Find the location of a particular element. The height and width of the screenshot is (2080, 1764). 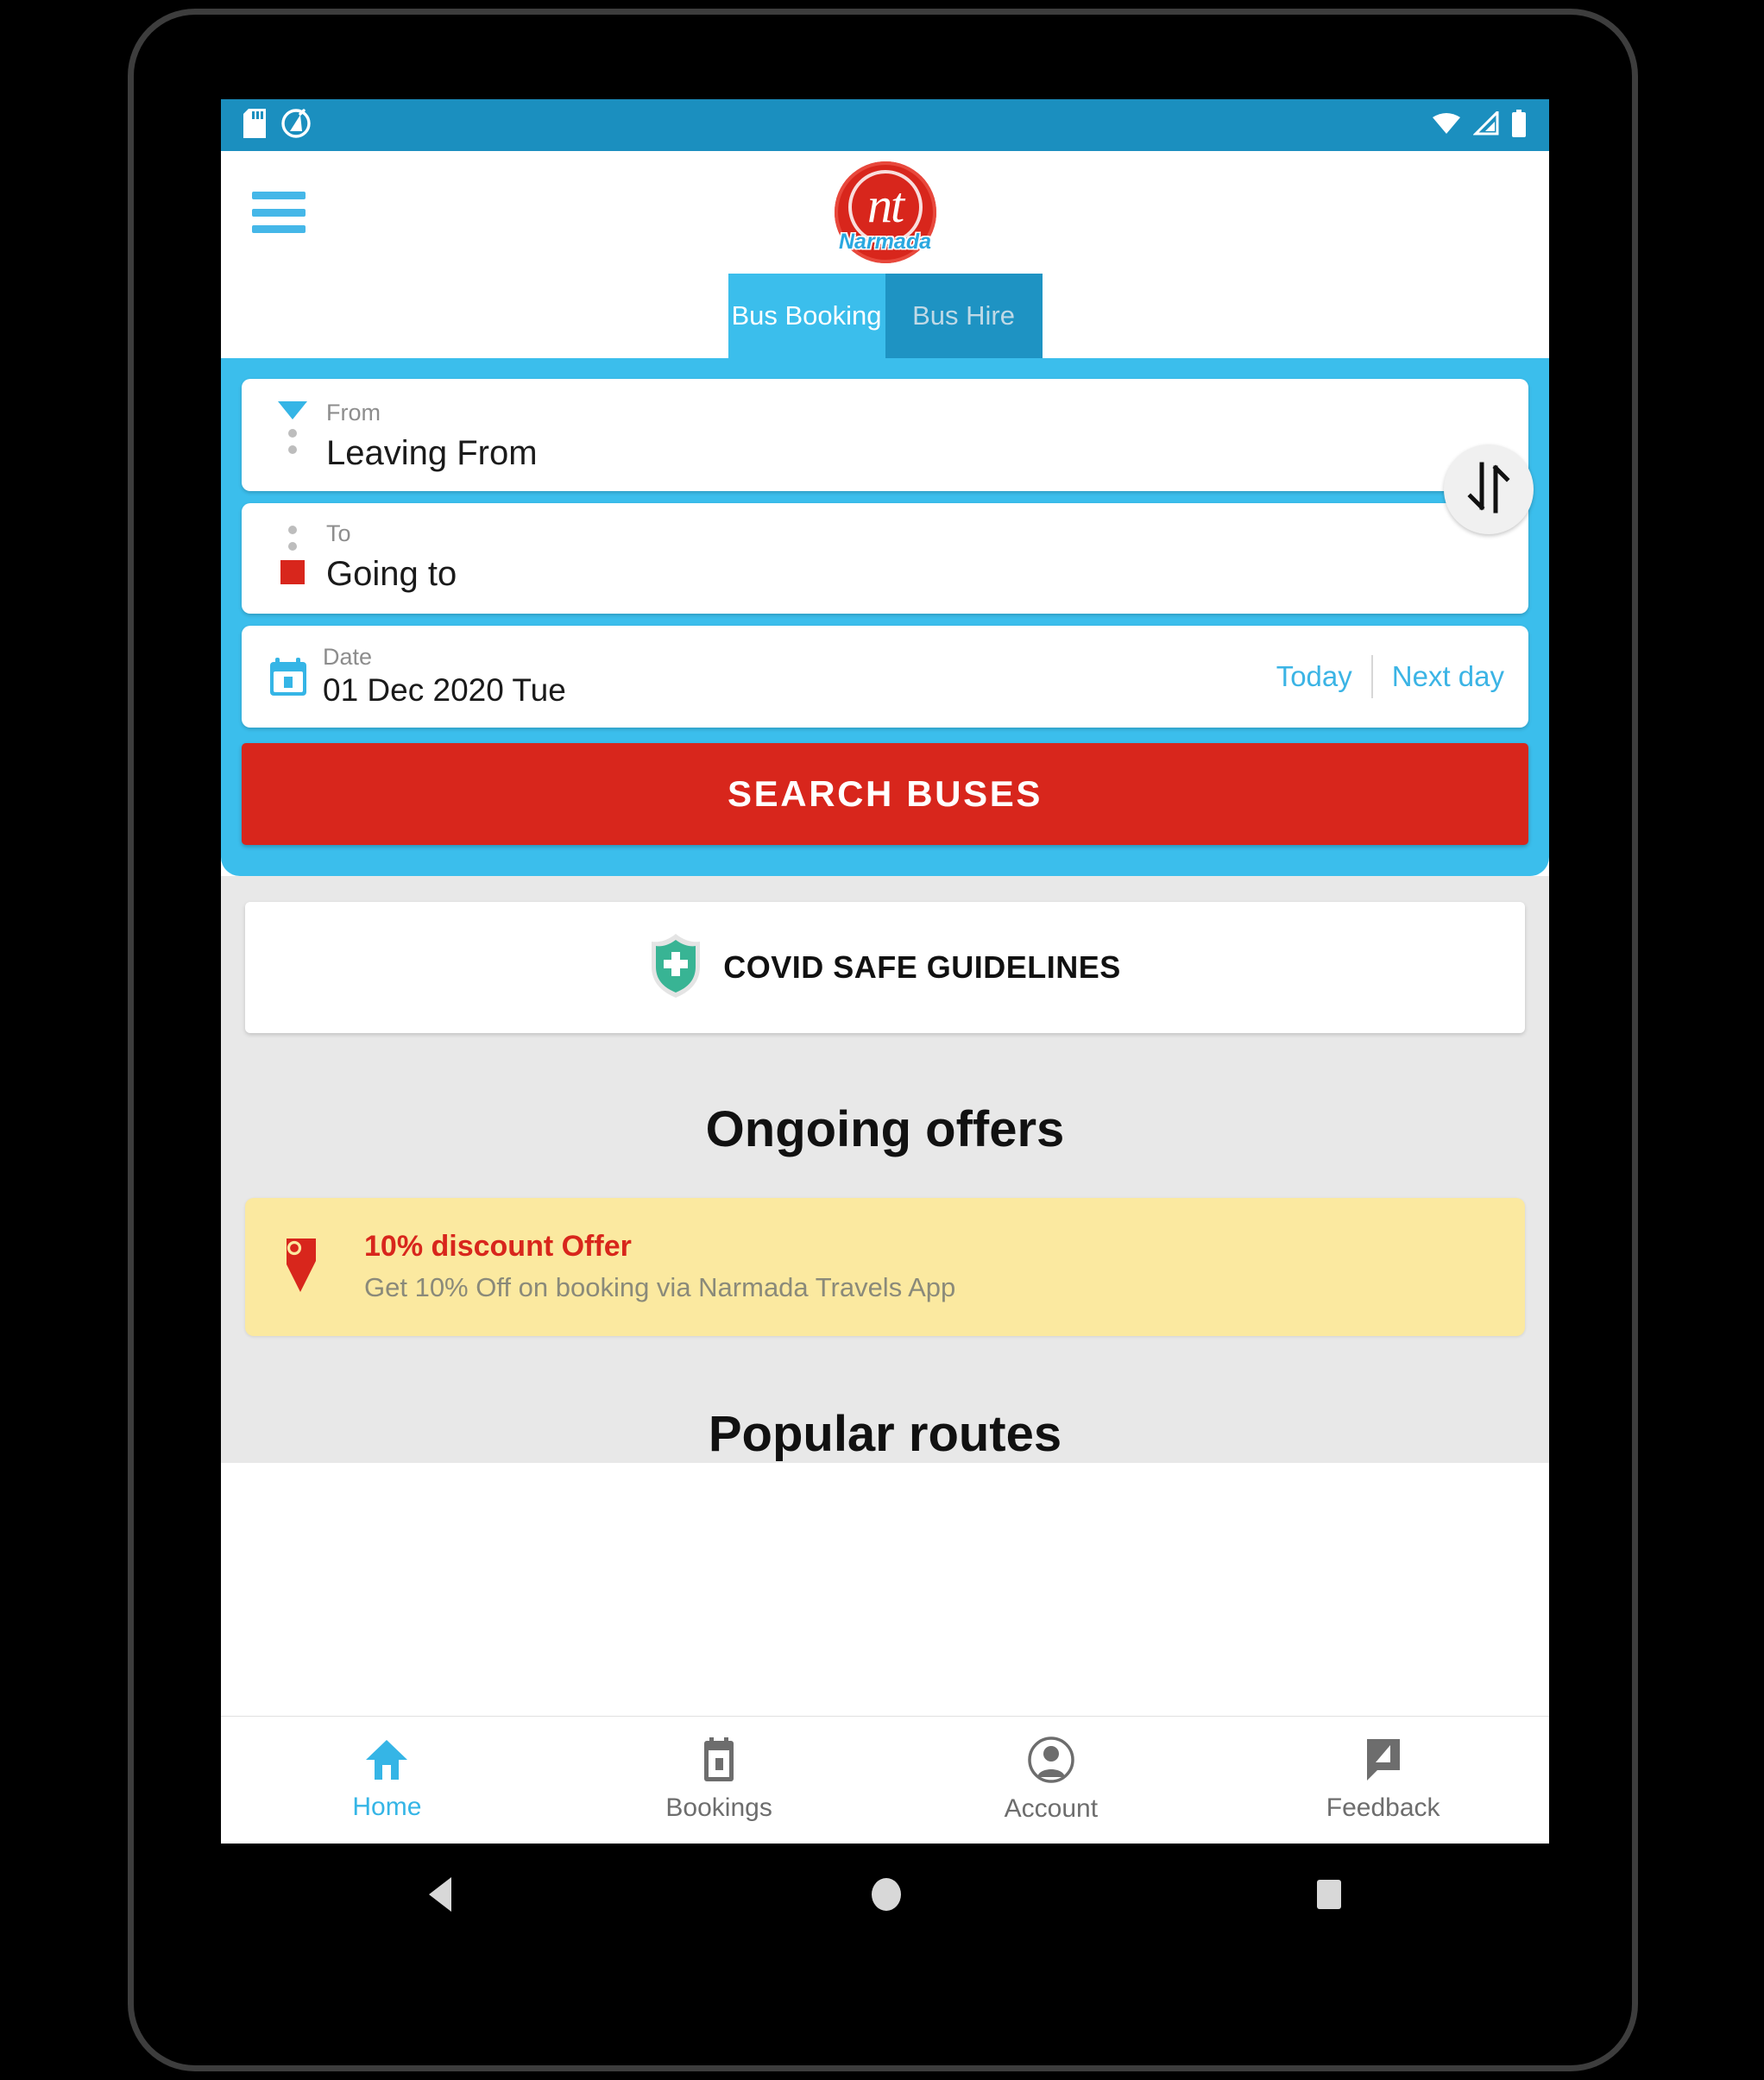

price-tag-icon is located at coordinates (309, 1268).